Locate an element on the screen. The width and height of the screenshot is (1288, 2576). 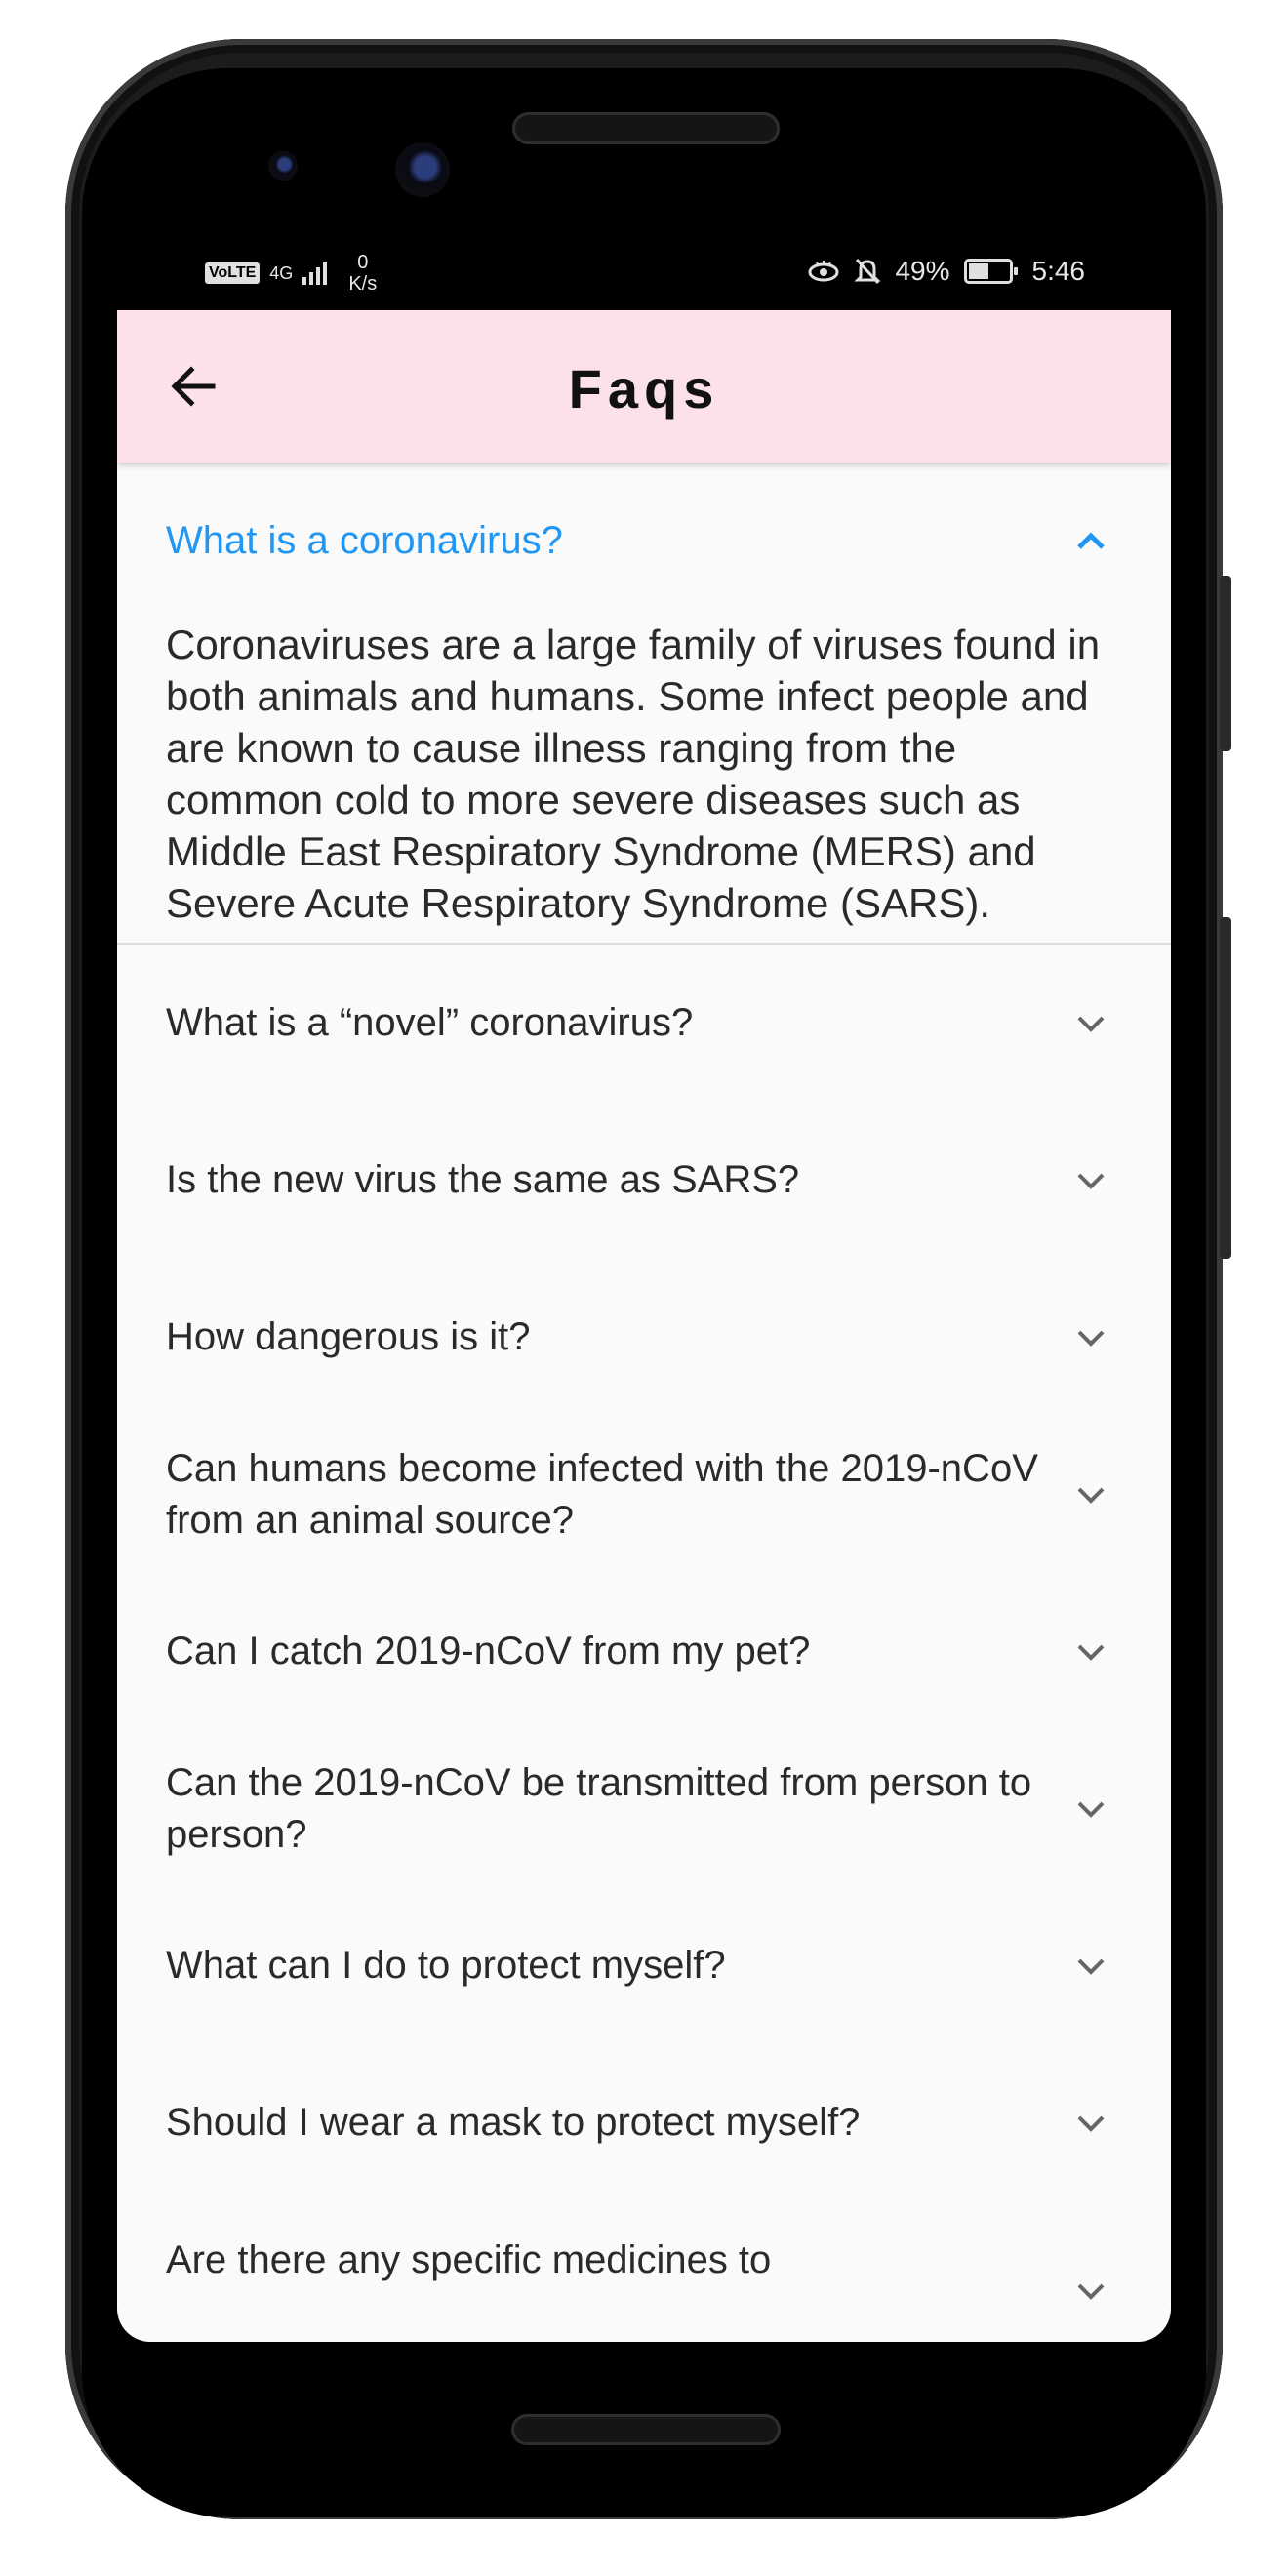
clock: 5:46 is located at coordinates (1058, 271).